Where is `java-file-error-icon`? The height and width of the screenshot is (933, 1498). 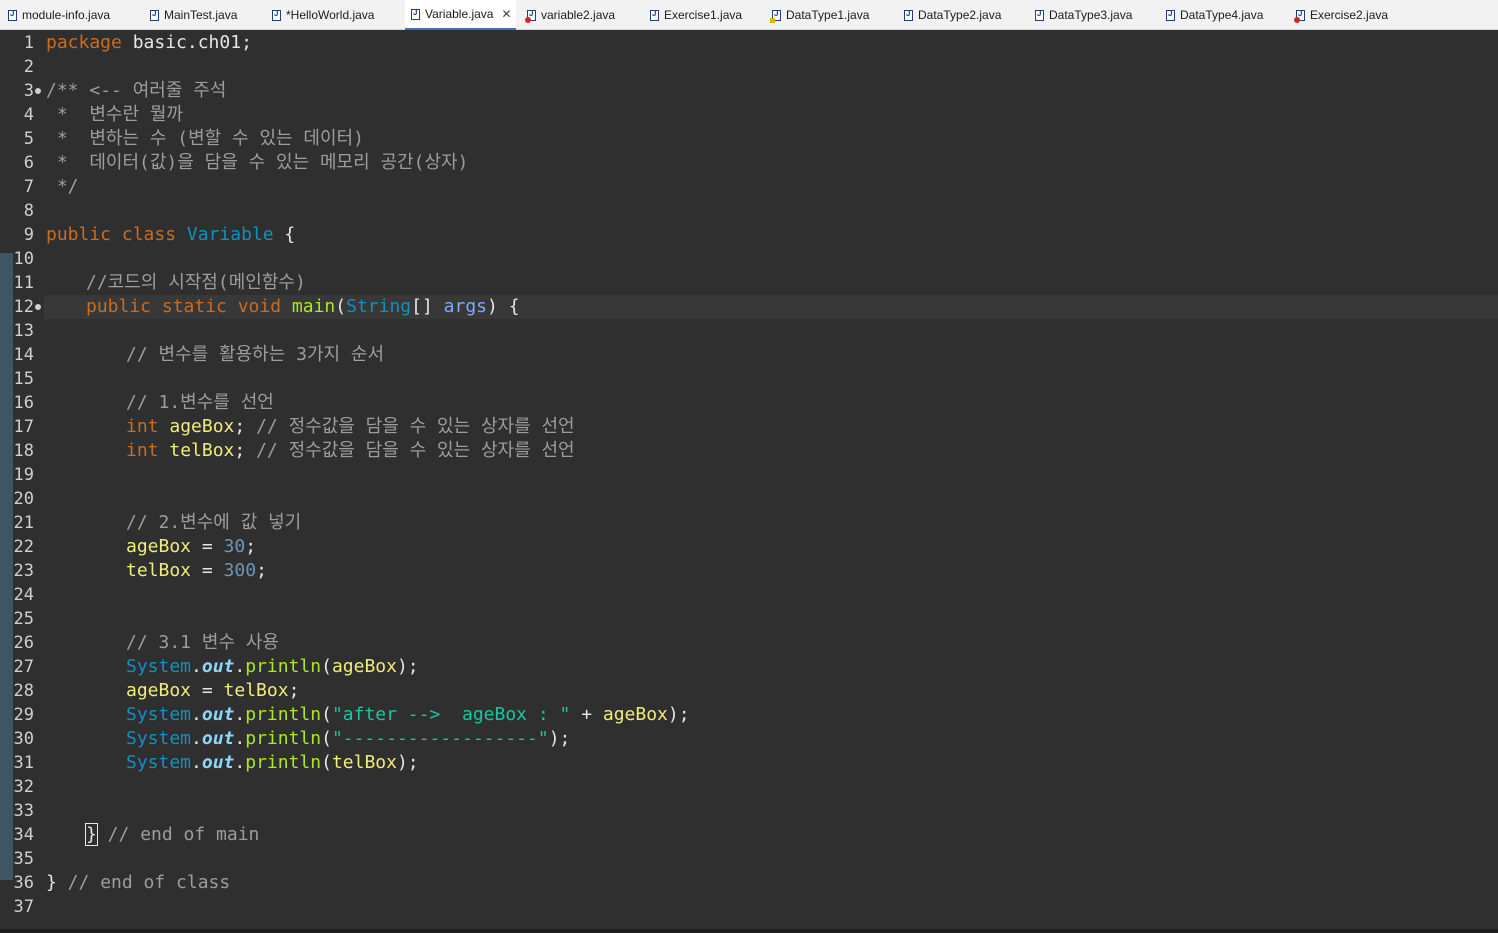 java-file-error-icon is located at coordinates (1299, 16).